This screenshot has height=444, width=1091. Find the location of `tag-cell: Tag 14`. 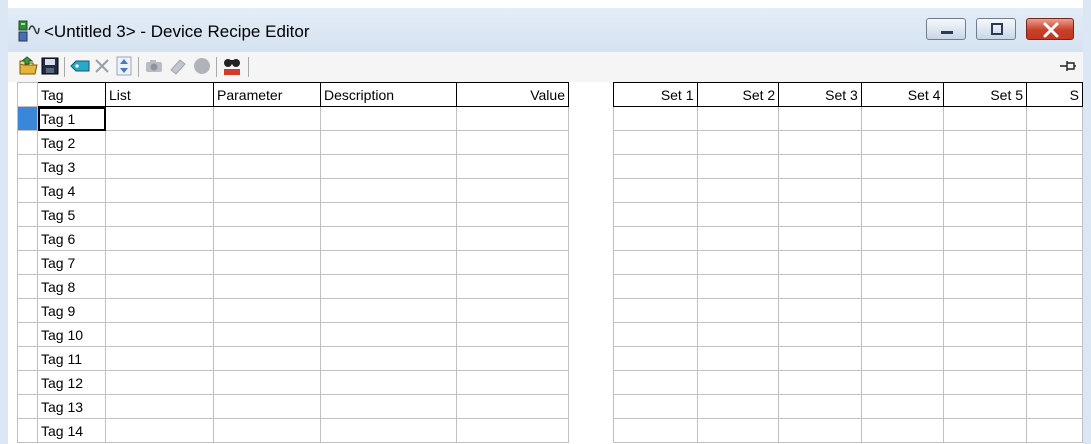

tag-cell: Tag 14 is located at coordinates (71, 430).